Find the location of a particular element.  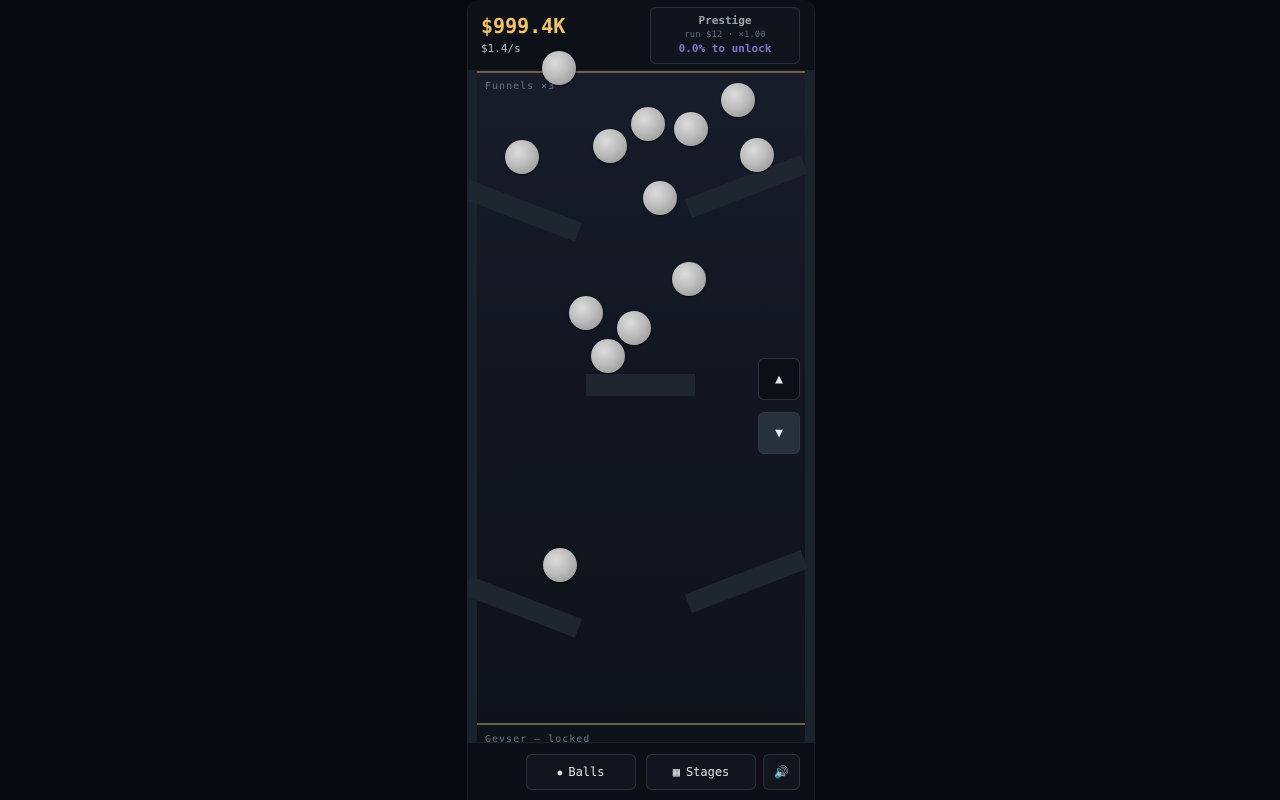

stage-divider-top is located at coordinates (641, 72).